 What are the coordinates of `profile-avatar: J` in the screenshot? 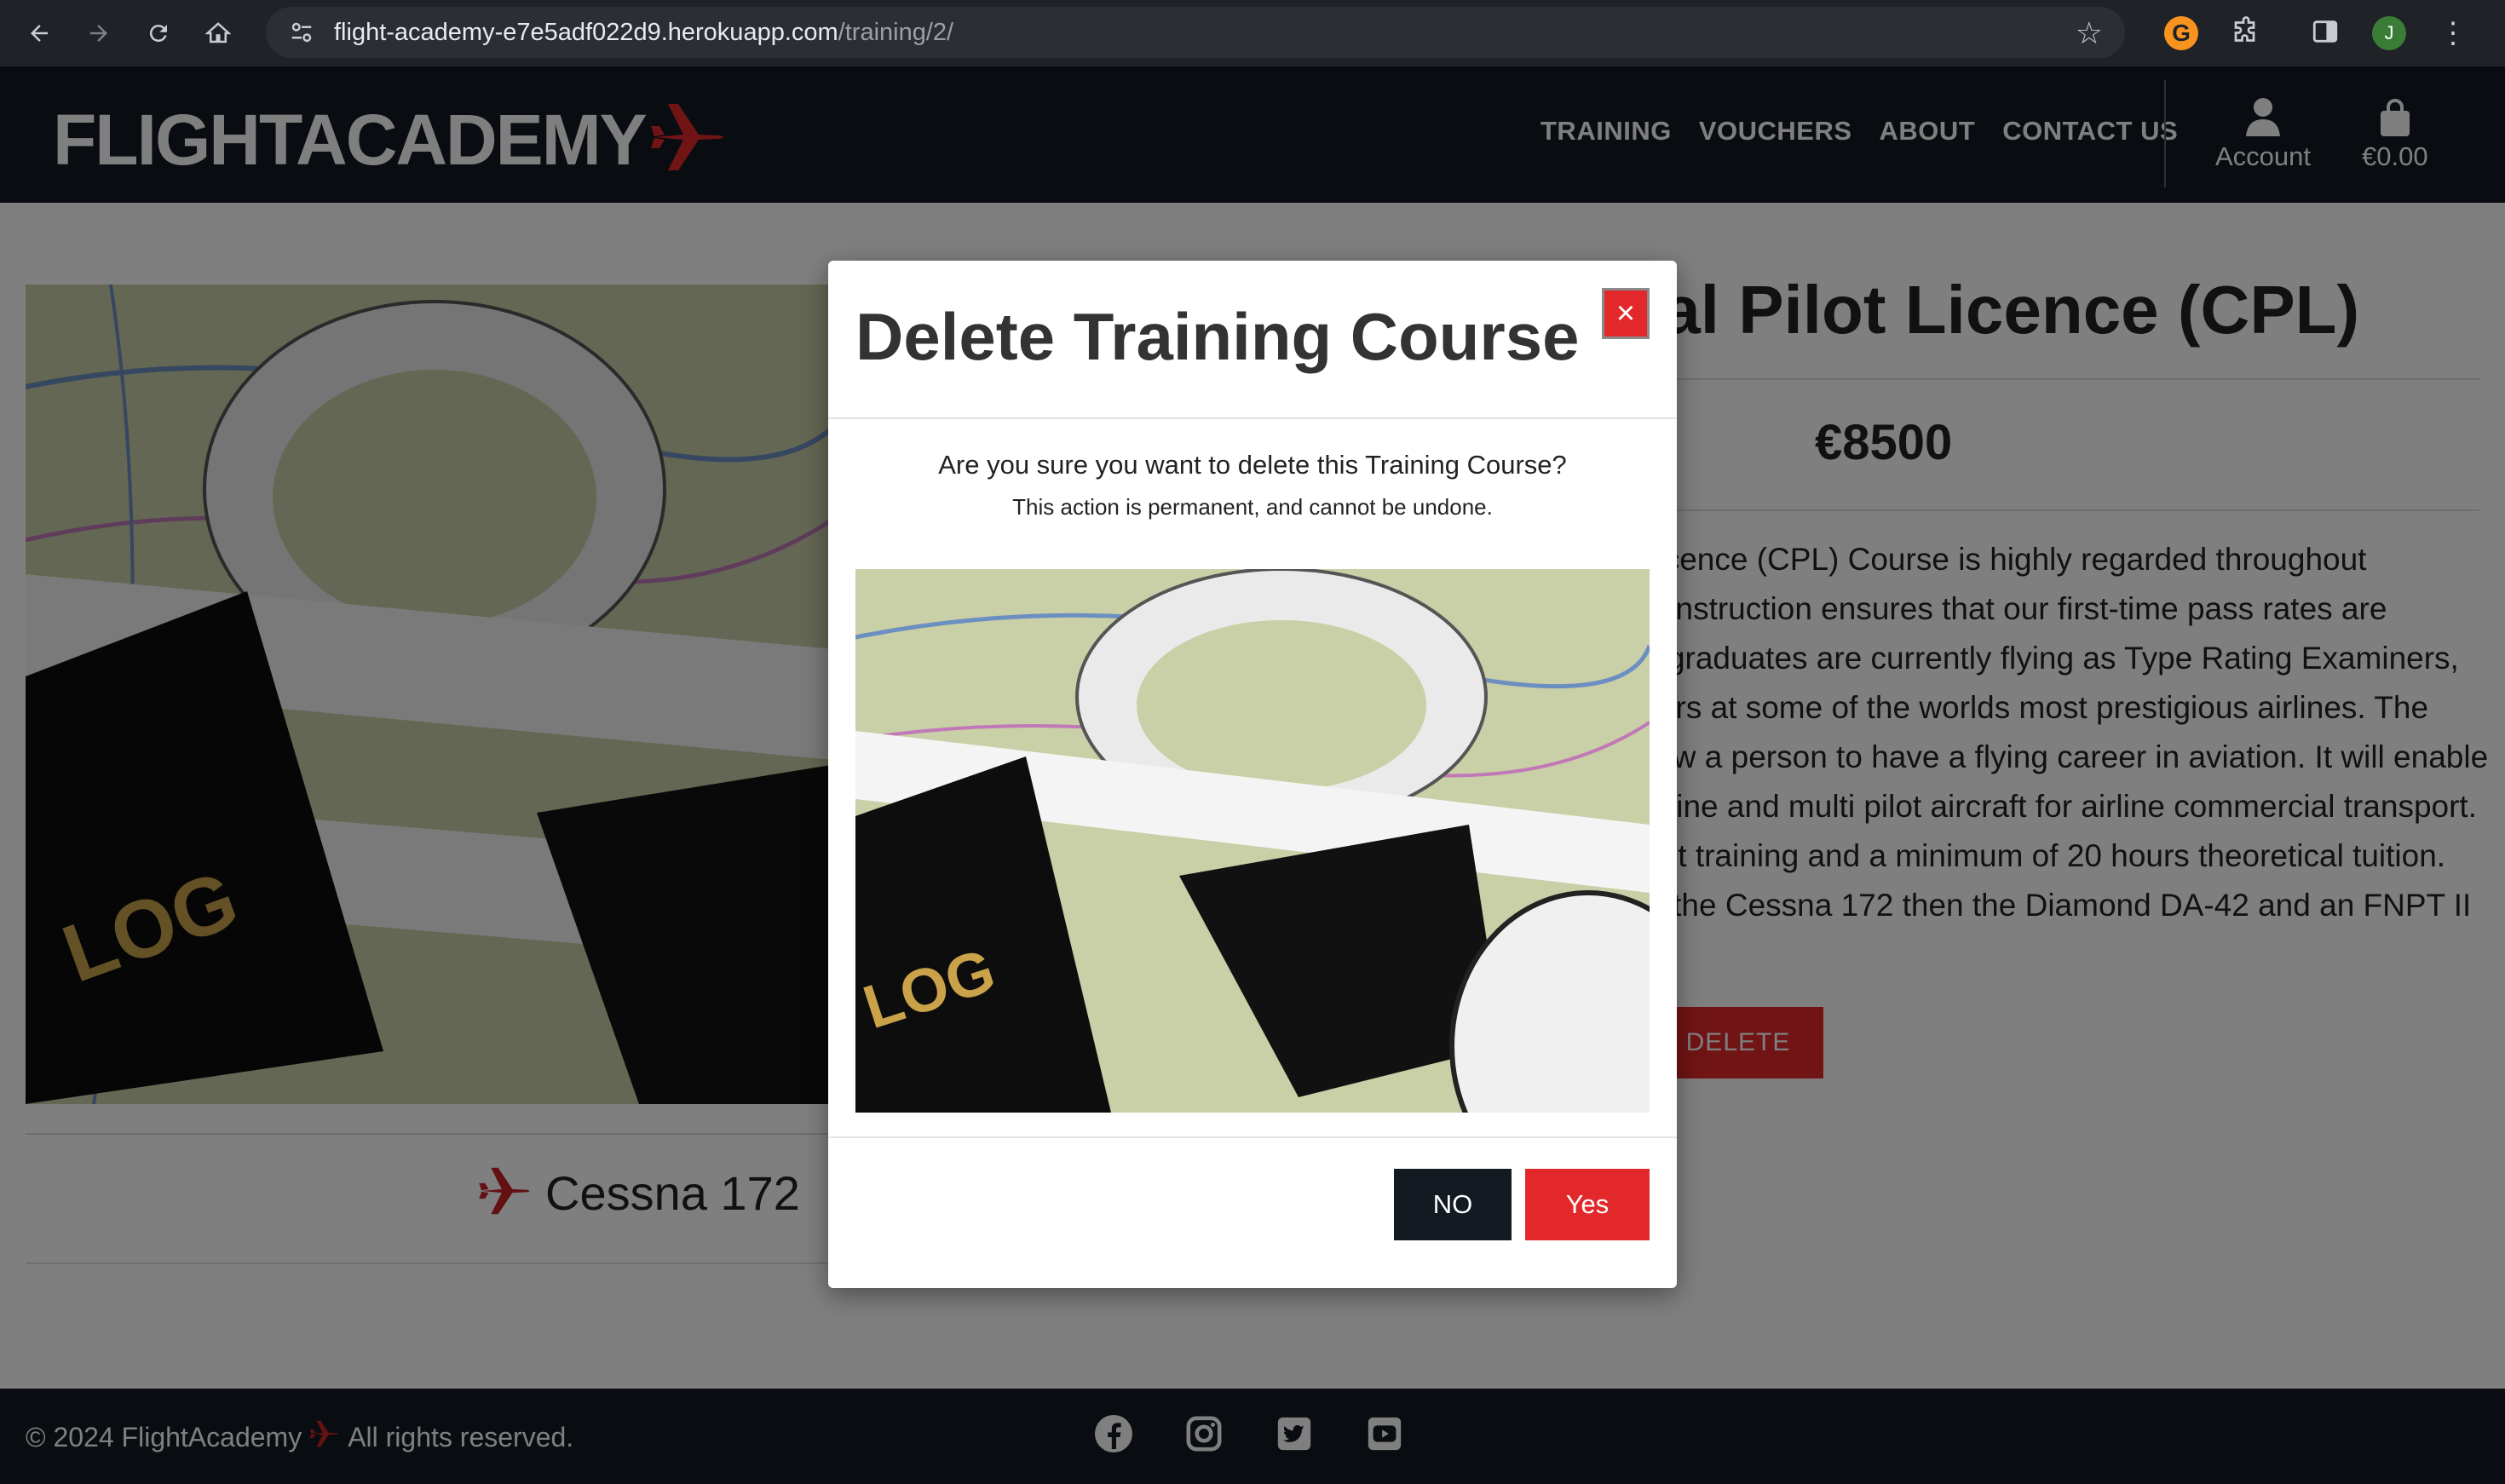 It's located at (2389, 33).